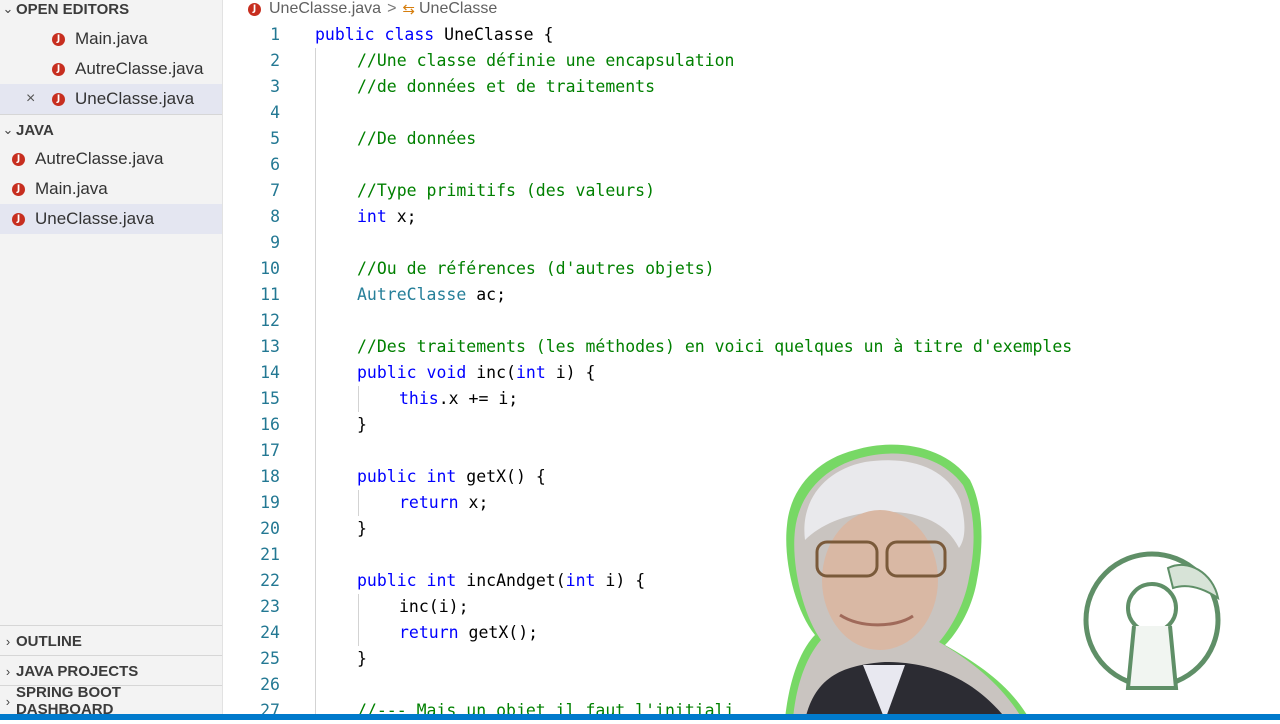 Image resolution: width=1280 pixels, height=724 pixels. Describe the element at coordinates (270, 528) in the screenshot. I see `line-number: 20` at that location.